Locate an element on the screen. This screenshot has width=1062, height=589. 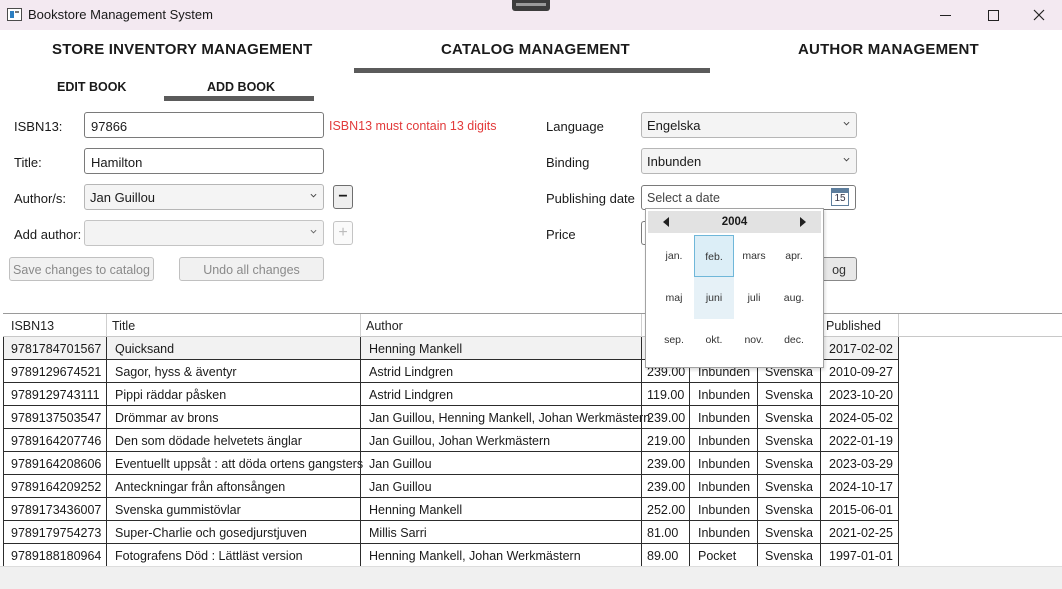
column-header-isbn: ISBN13 is located at coordinates (32, 326).